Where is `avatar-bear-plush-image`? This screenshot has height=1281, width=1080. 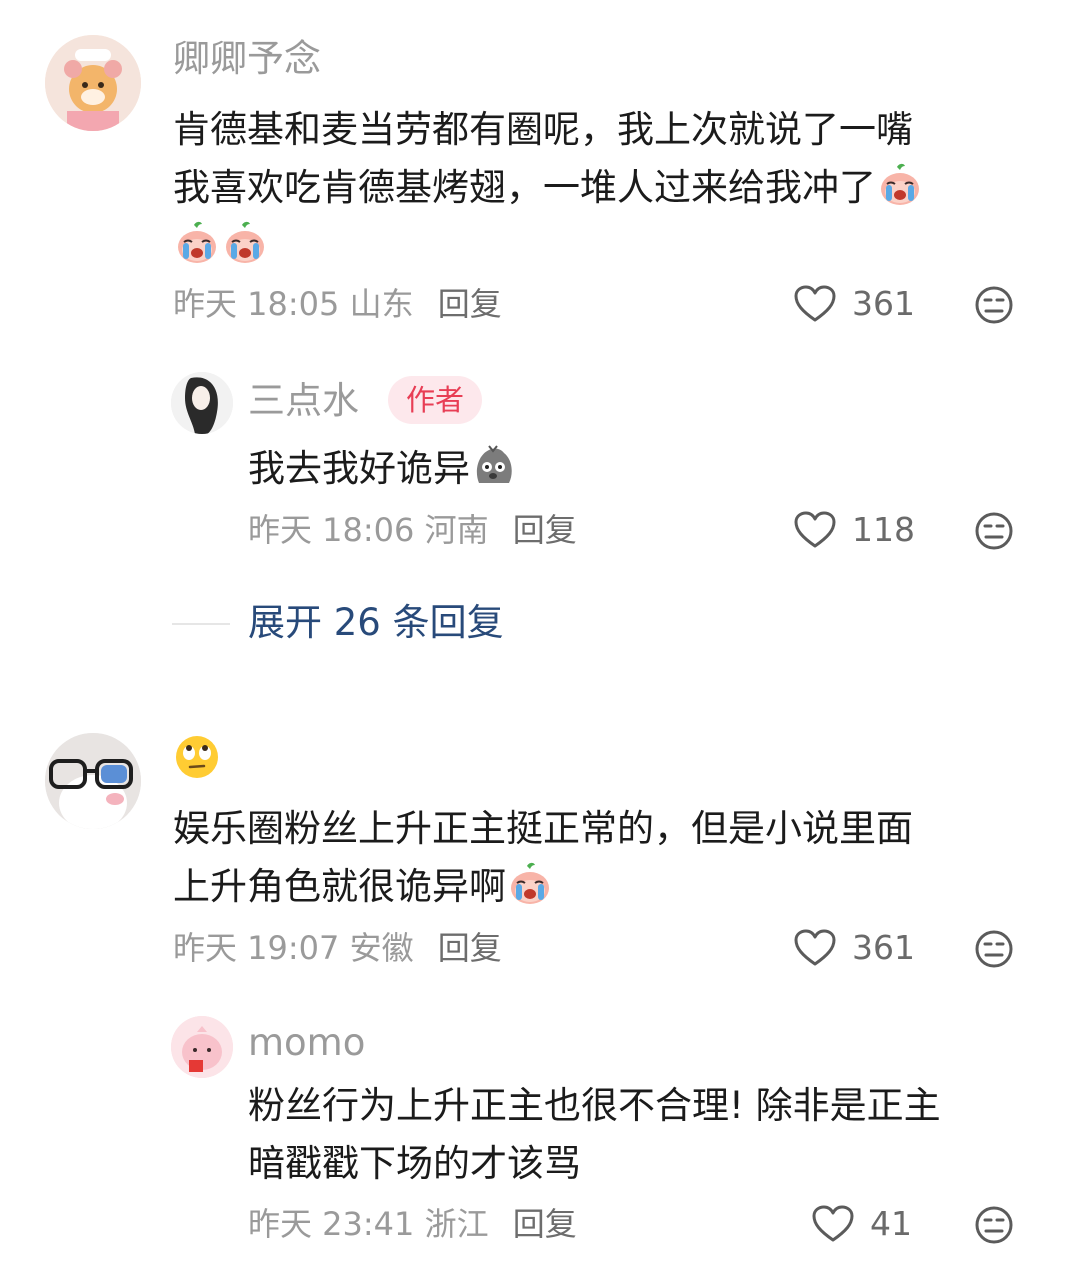 avatar-bear-plush-image is located at coordinates (93, 83).